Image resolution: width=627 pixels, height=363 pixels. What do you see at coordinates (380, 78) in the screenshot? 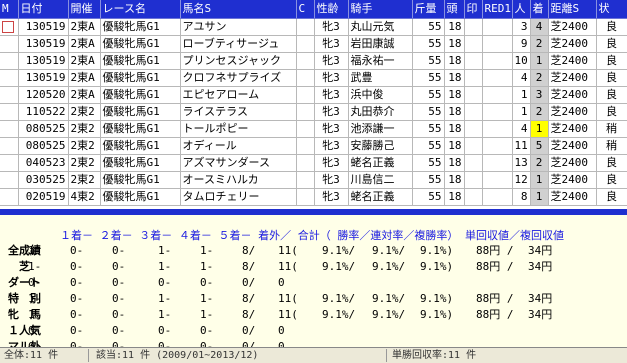
I see `jockey-cell: 武豊` at bounding box center [380, 78].